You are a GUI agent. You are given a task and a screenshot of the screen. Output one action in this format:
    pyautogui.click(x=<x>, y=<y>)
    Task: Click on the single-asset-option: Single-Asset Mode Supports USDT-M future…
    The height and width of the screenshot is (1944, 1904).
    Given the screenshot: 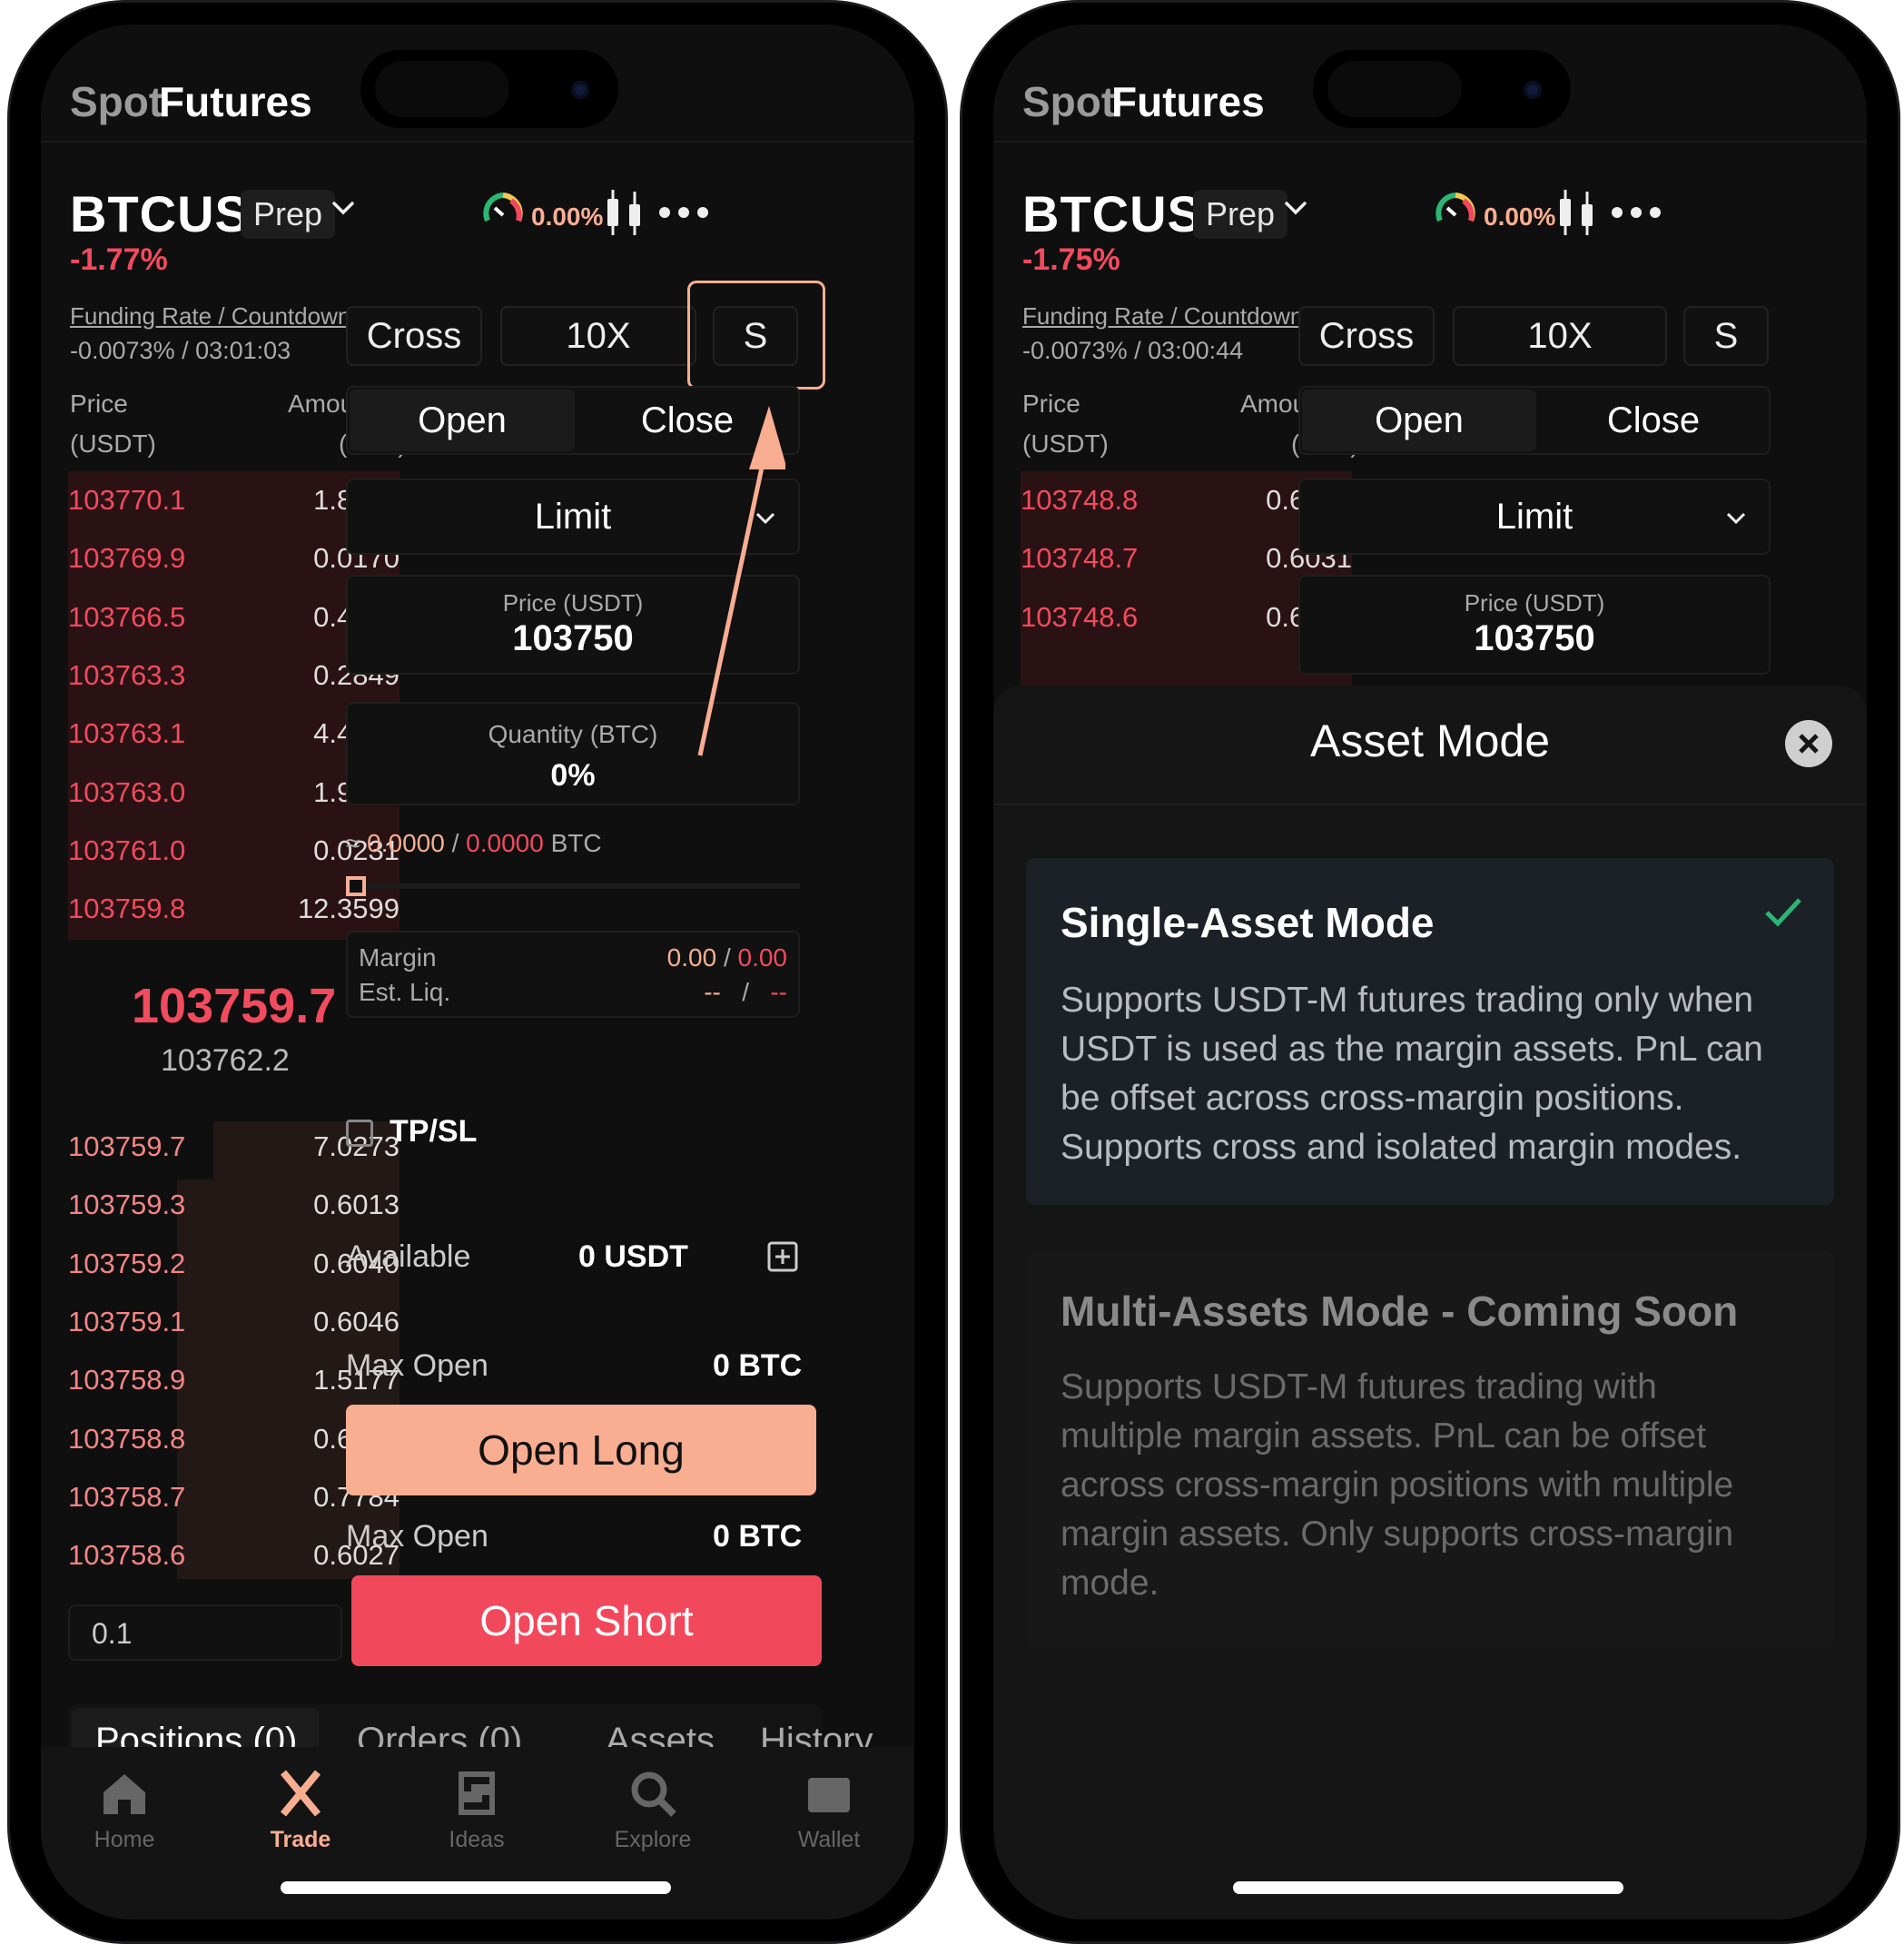 What is the action you would take?
    pyautogui.click(x=1430, y=1031)
    